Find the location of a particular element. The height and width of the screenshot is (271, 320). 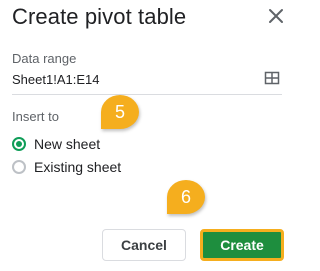

data-range-label: Data range is located at coordinates (44, 58).